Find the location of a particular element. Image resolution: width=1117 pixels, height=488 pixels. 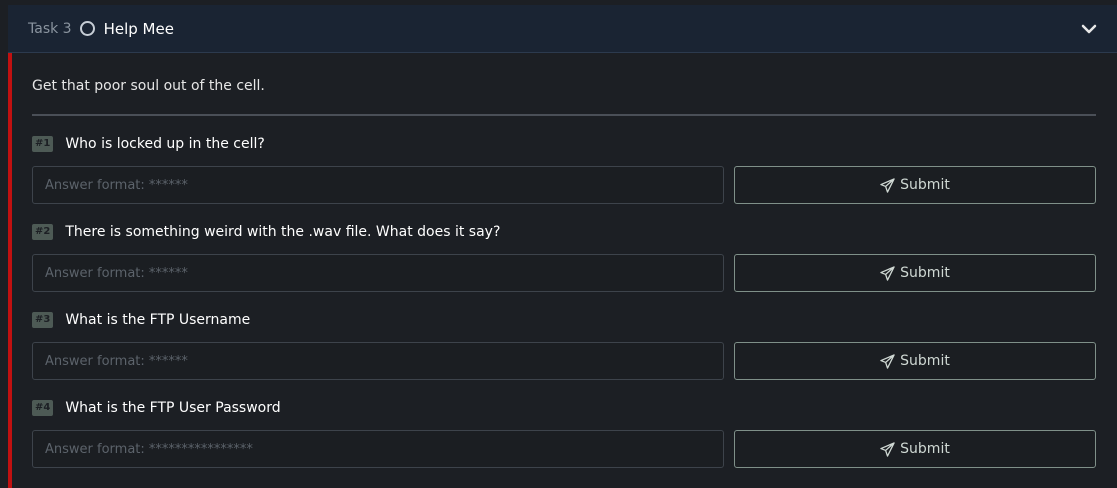

question-number-badge: #4 is located at coordinates (43, 408).